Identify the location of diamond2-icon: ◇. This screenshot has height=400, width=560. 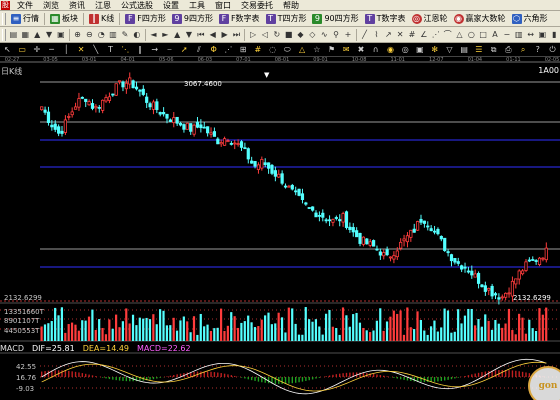
(312, 35).